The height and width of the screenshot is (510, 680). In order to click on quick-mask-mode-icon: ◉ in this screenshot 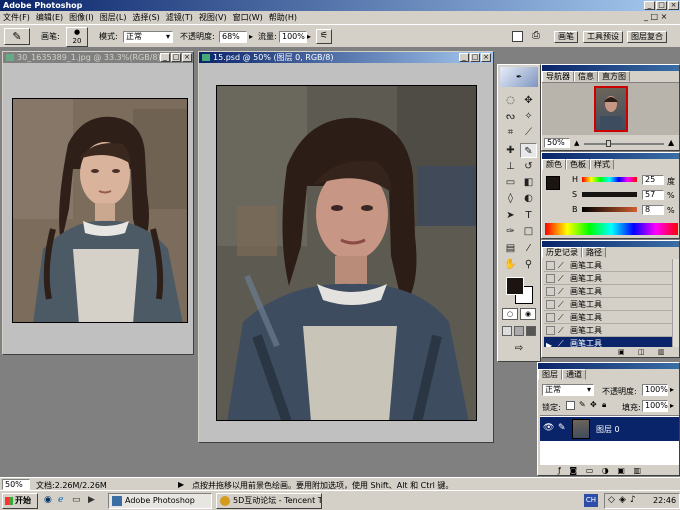, I will do `click(528, 314)`.